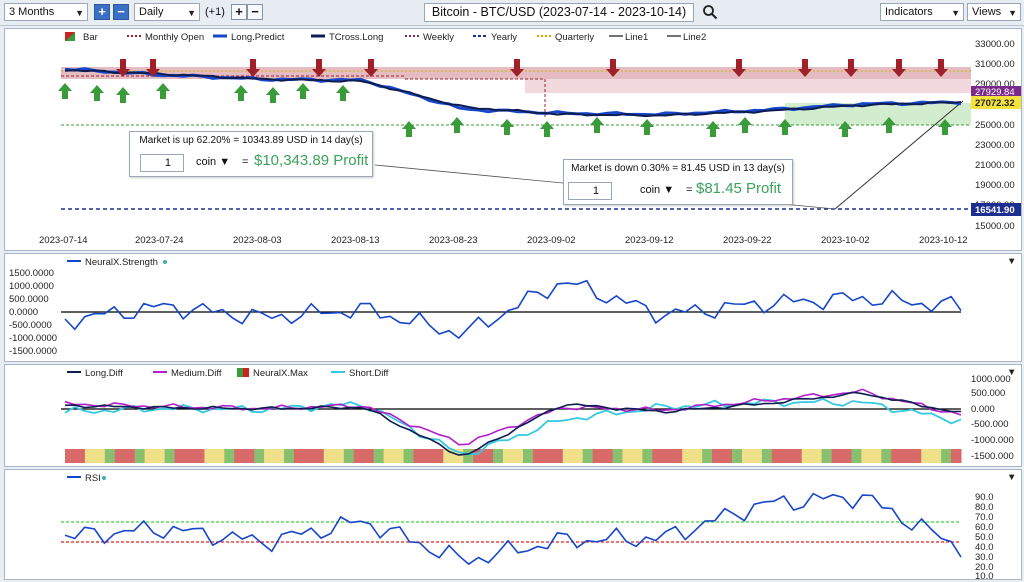 Image resolution: width=1024 pixels, height=582 pixels. What do you see at coordinates (121, 12) in the screenshot?
I see `zoom-out-button: −` at bounding box center [121, 12].